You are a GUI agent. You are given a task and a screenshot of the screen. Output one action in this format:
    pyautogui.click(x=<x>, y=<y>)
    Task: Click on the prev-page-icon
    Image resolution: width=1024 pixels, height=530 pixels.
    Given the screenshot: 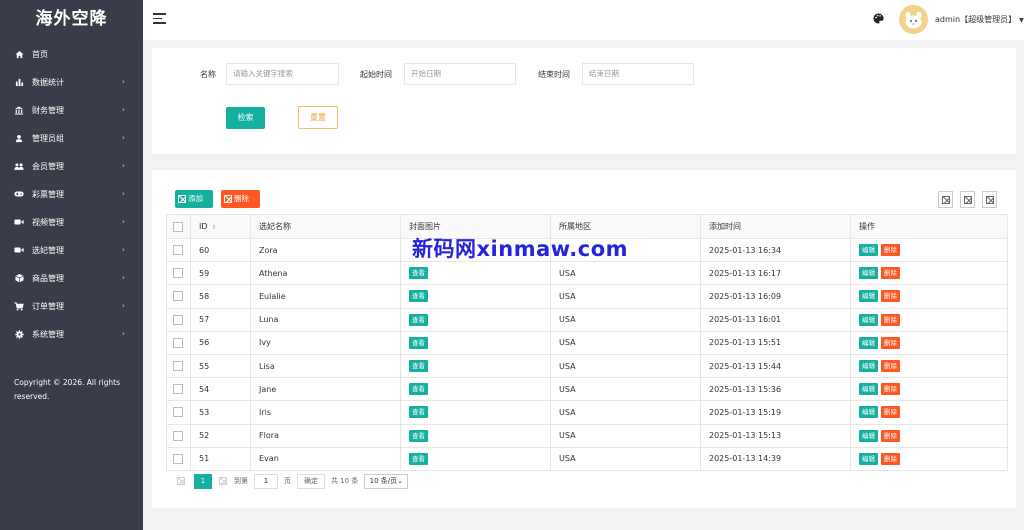 What is the action you would take?
    pyautogui.click(x=181, y=481)
    